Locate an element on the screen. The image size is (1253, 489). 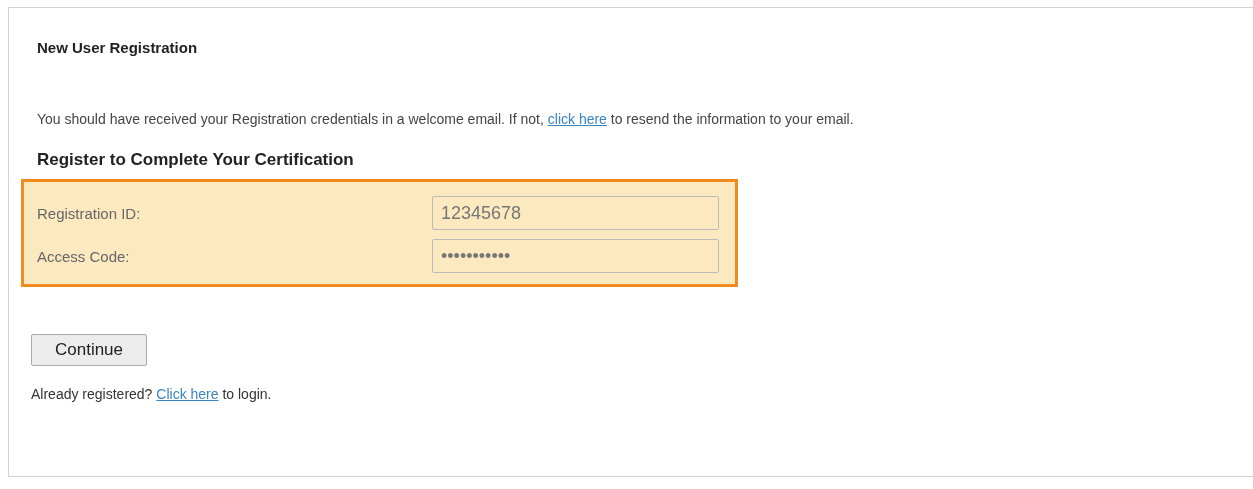
resend-link: click here is located at coordinates (577, 119).